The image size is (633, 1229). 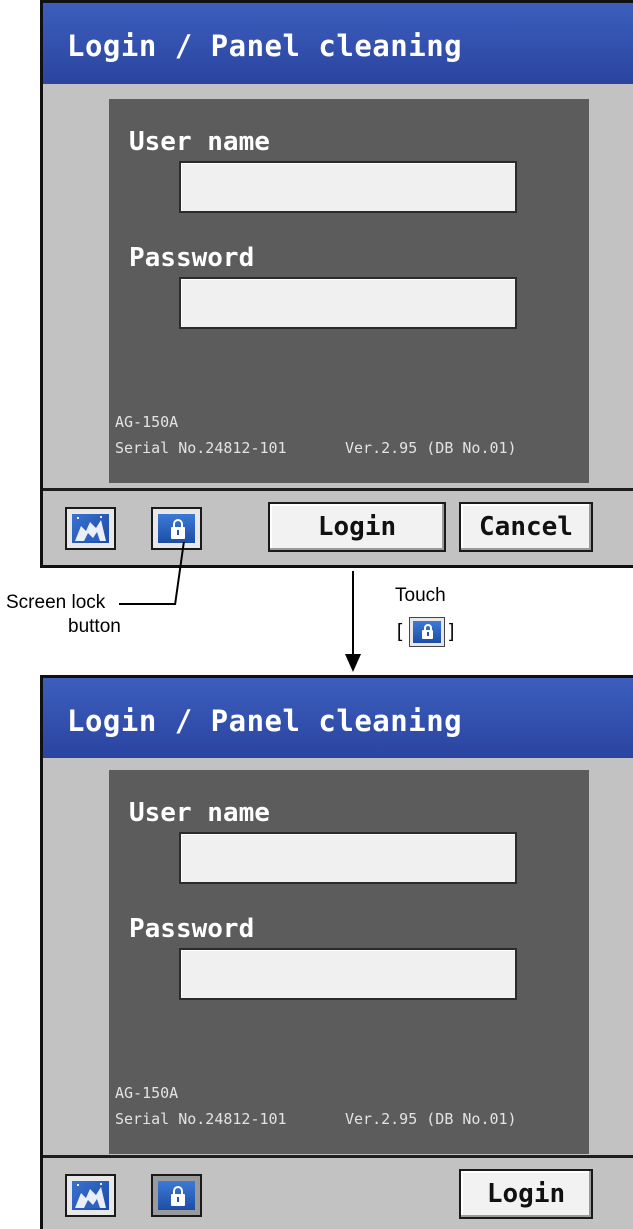 What do you see at coordinates (427, 632) in the screenshot?
I see `lock-icon-reference` at bounding box center [427, 632].